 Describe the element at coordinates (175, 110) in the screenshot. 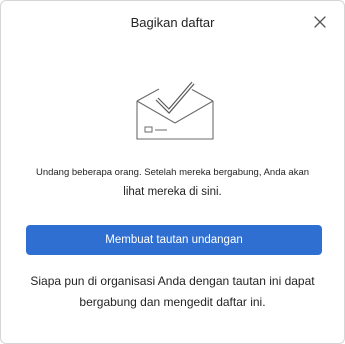

I see `envelope-checkmark-icon` at that location.